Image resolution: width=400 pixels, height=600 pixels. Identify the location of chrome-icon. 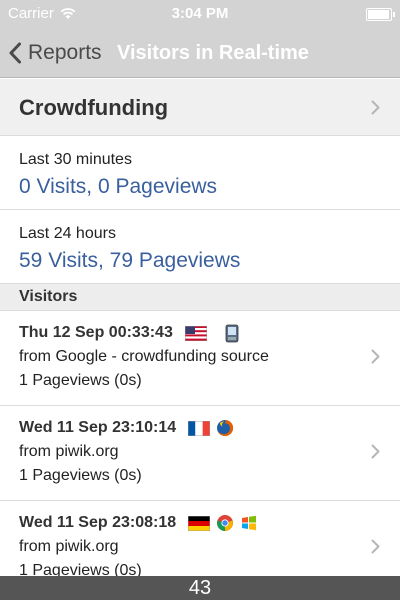
(225, 523).